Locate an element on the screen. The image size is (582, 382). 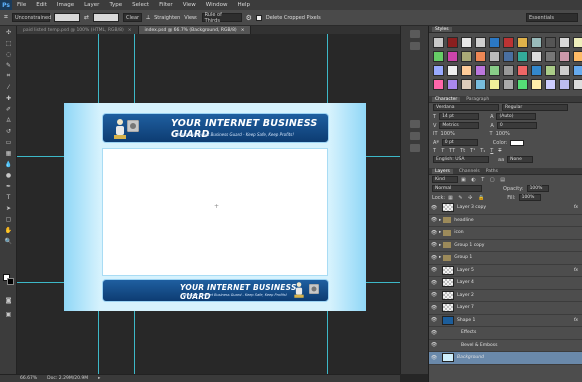
all-caps-icon: TT is located at coordinates (452, 151).